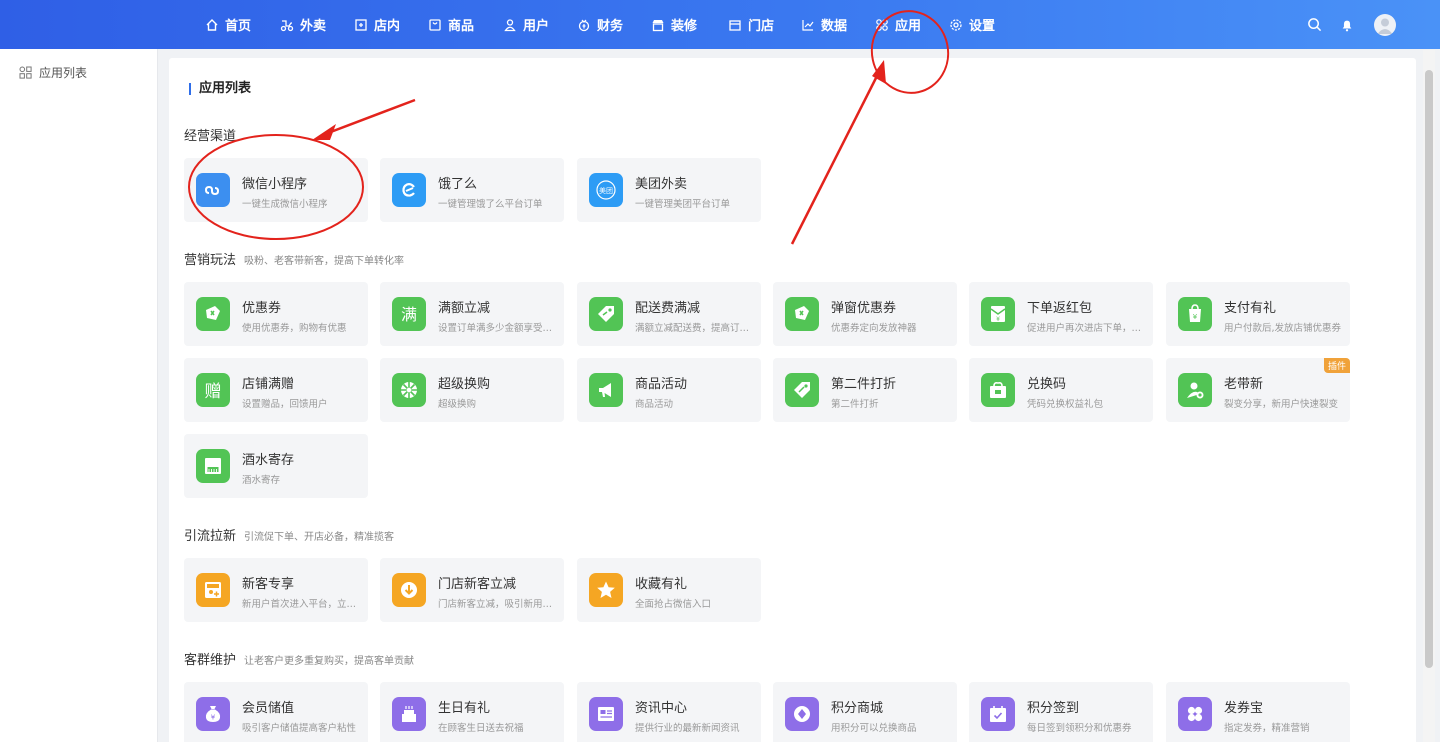 The image size is (1440, 742). Describe the element at coordinates (1065, 404) in the screenshot. I see `card-desc: 凭码兑换权益礼包` at that location.